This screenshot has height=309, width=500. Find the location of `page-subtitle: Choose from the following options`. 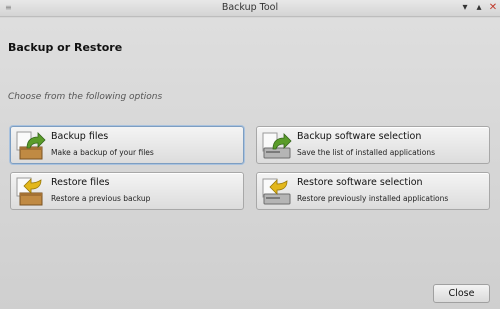

page-subtitle: Choose from the following options is located at coordinates (85, 97).